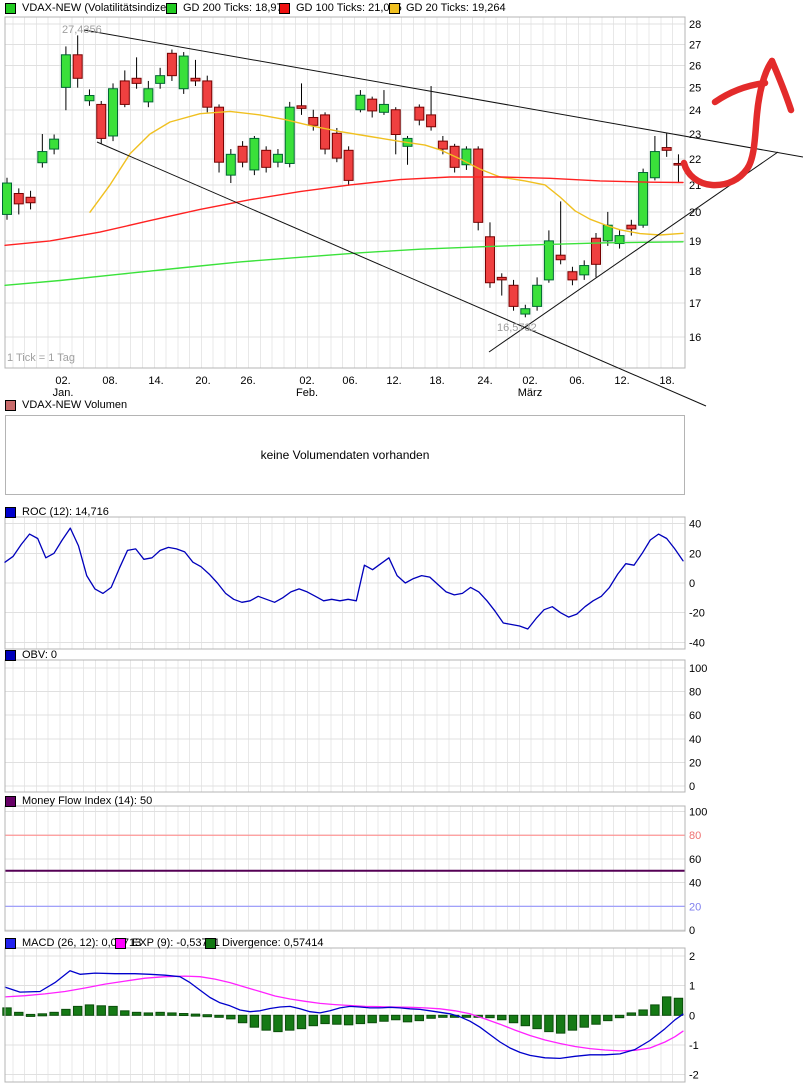 The image size is (803, 1084). I want to click on volume-empty-text: keine Volumendaten vorhanden, so click(345, 455).